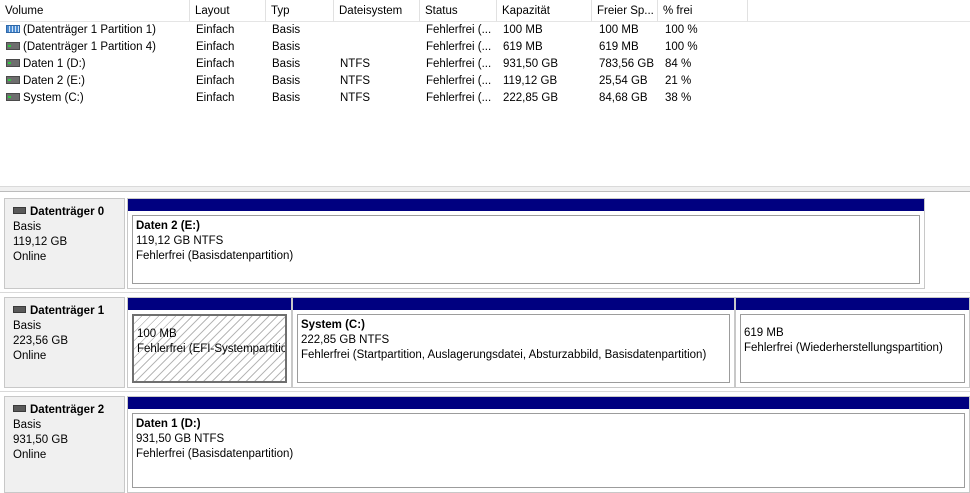 The height and width of the screenshot is (493, 970). I want to click on disk-name: Datenträger 1, so click(67, 311).